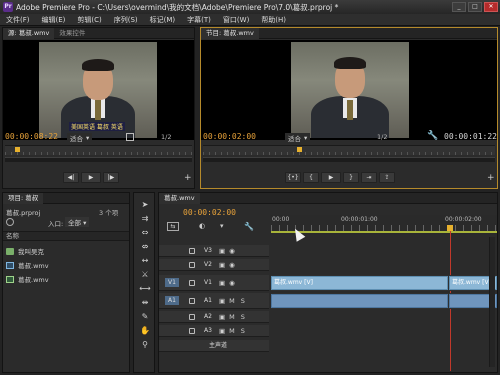 The height and width of the screenshot is (375, 500). What do you see at coordinates (222, 226) in the screenshot?
I see `add-marker-icon: ▾` at bounding box center [222, 226].